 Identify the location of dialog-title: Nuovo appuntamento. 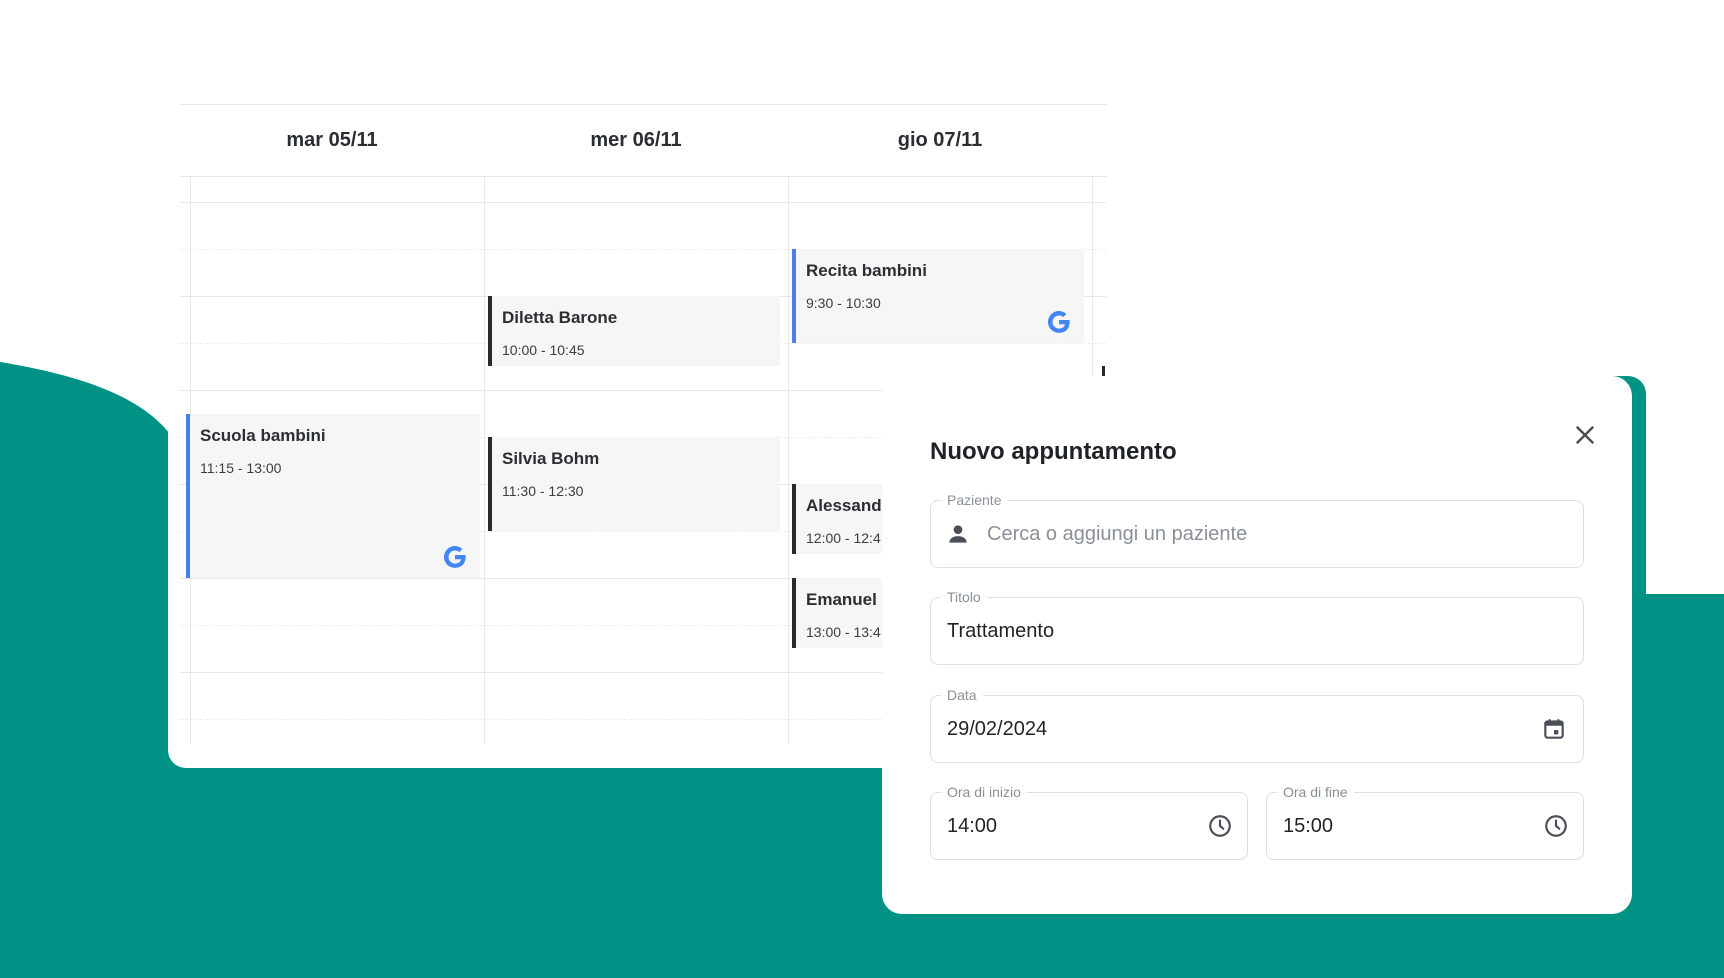
(1053, 451).